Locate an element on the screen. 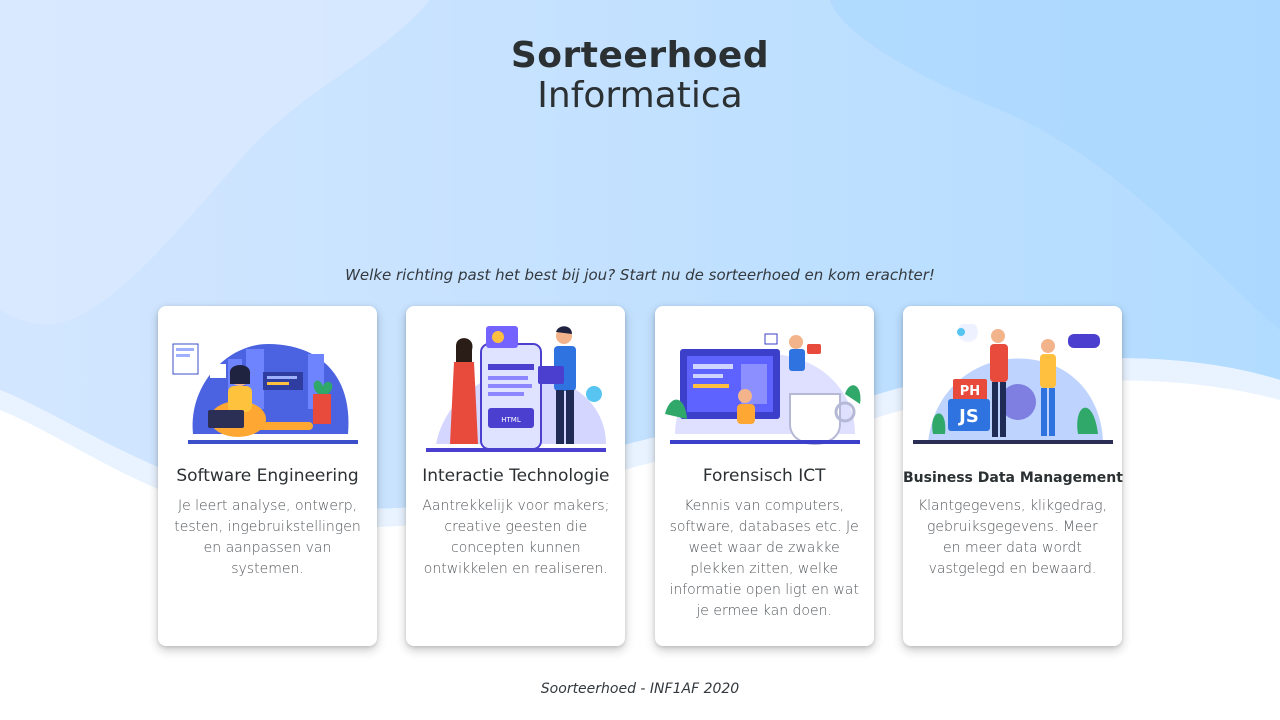 The height and width of the screenshot is (720, 1280). php-js-illustration: PH JS is located at coordinates (1012, 389).